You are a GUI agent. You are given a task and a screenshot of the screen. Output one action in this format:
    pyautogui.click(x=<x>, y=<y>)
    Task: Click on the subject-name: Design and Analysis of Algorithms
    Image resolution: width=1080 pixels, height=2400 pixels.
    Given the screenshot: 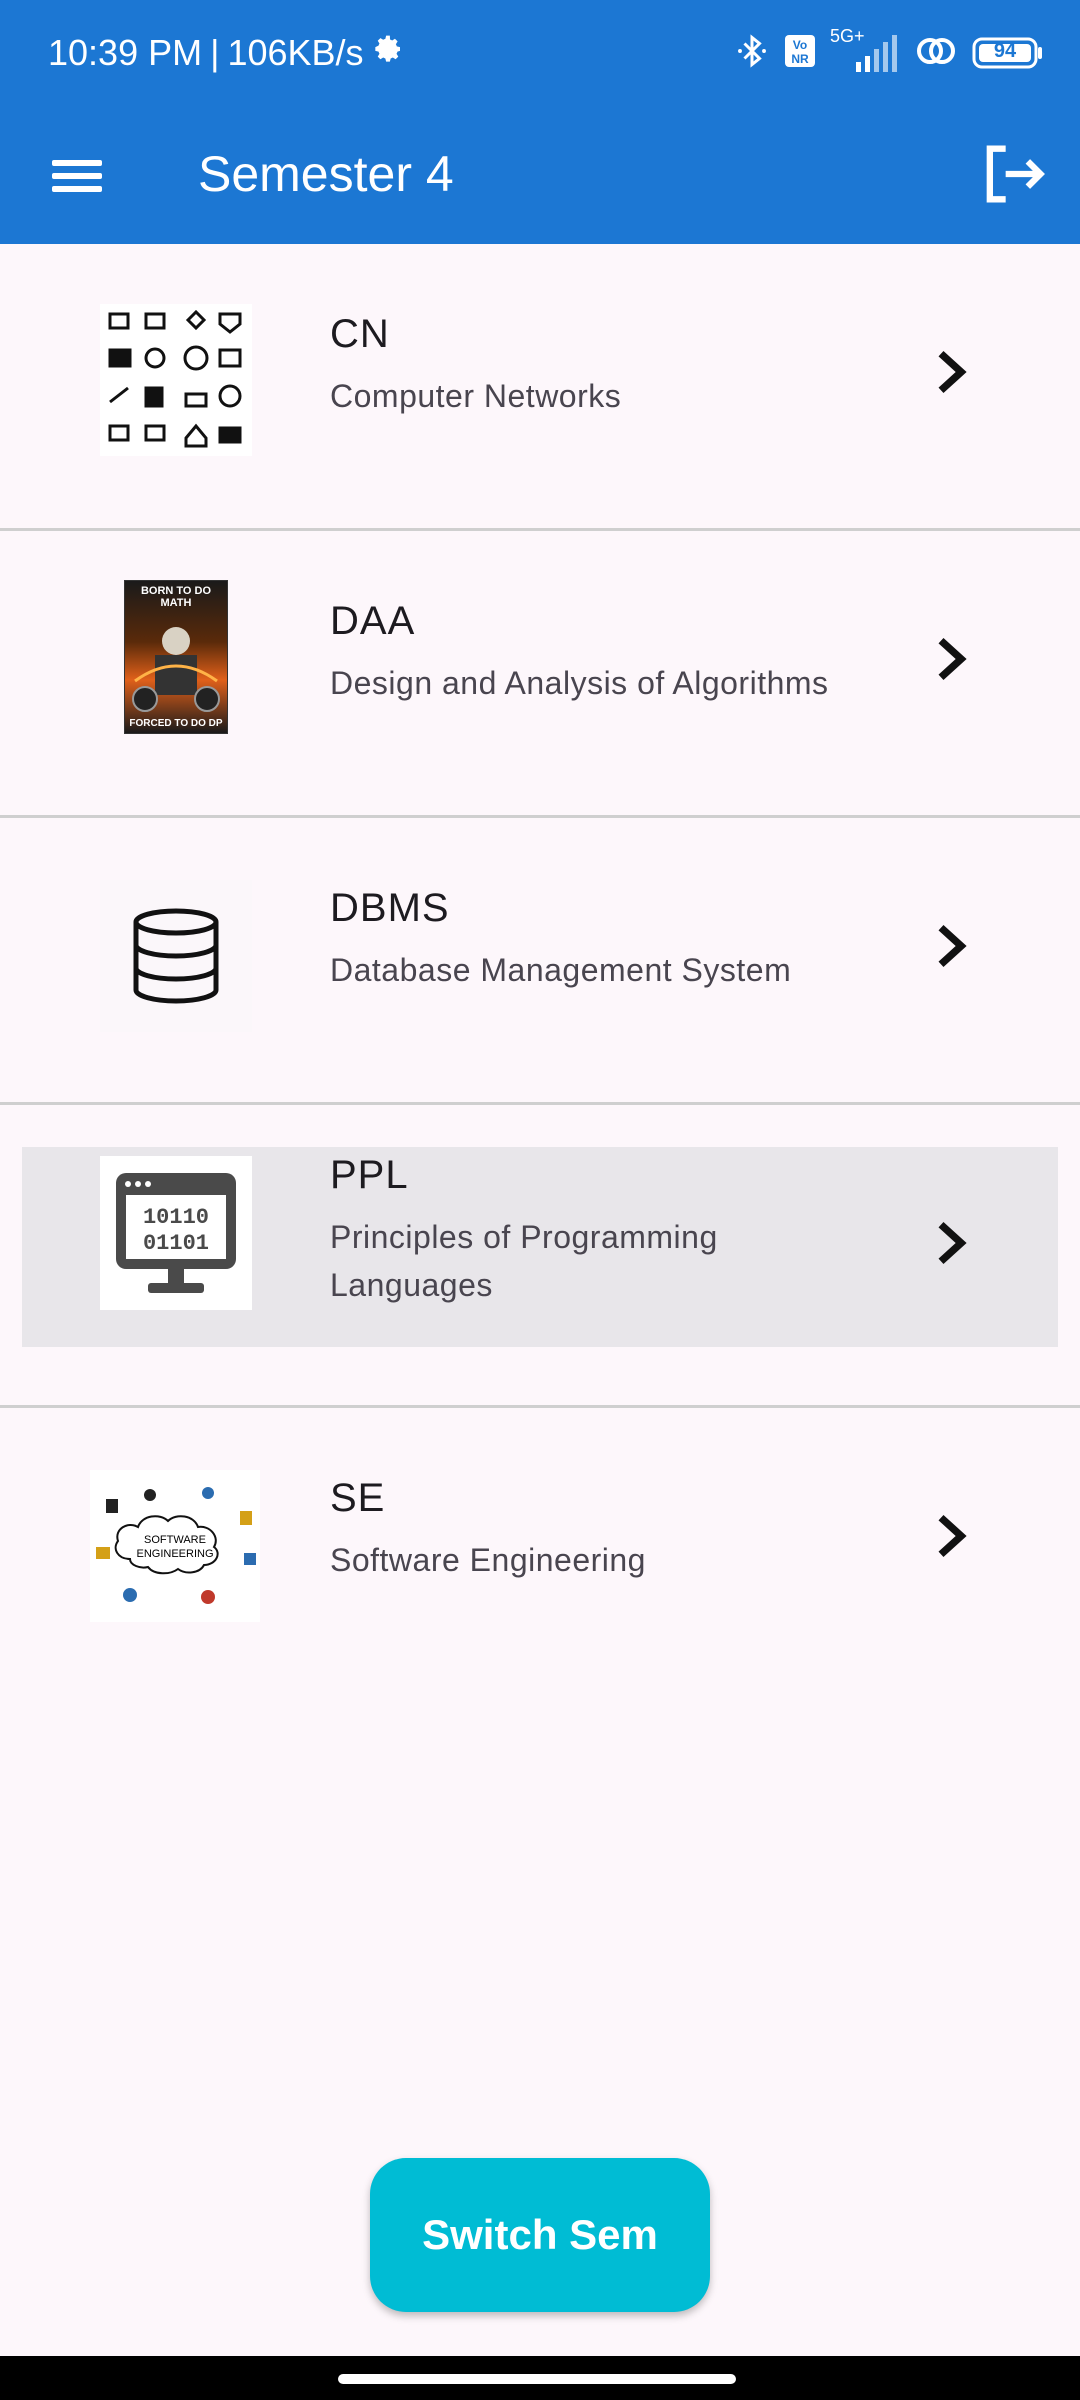 What is the action you would take?
    pyautogui.click(x=579, y=683)
    